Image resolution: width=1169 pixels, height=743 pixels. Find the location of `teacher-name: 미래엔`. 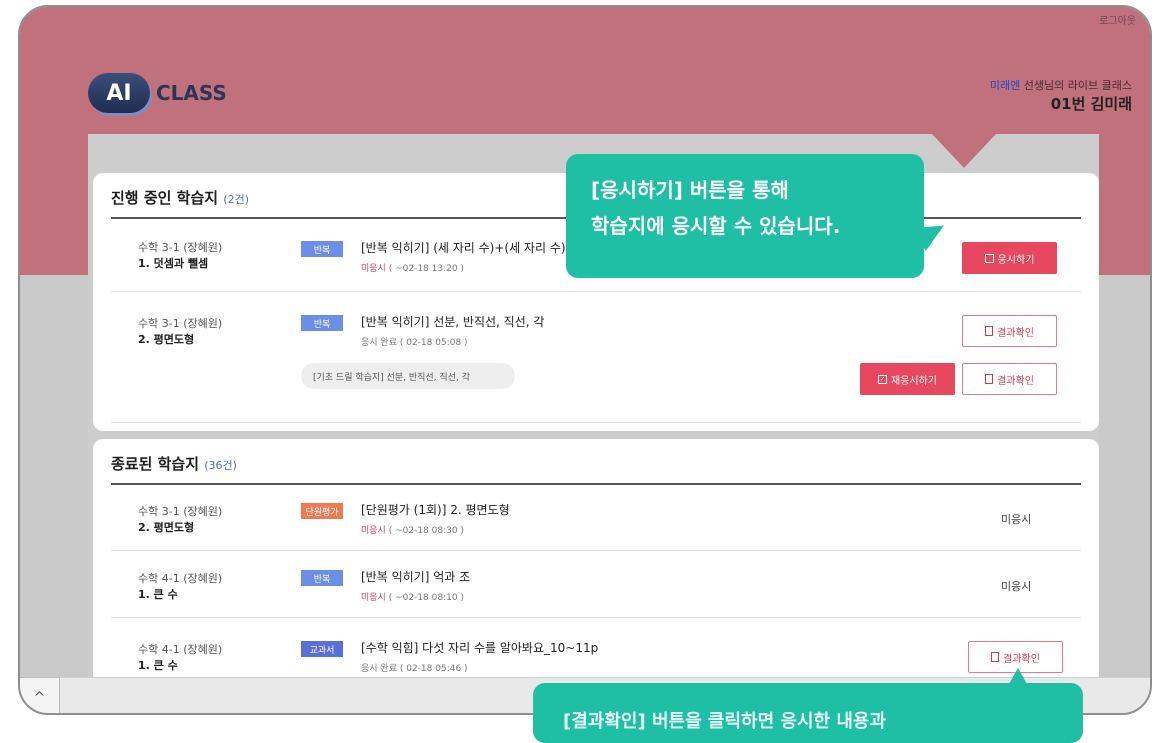

teacher-name: 미래엔 is located at coordinates (1005, 85).